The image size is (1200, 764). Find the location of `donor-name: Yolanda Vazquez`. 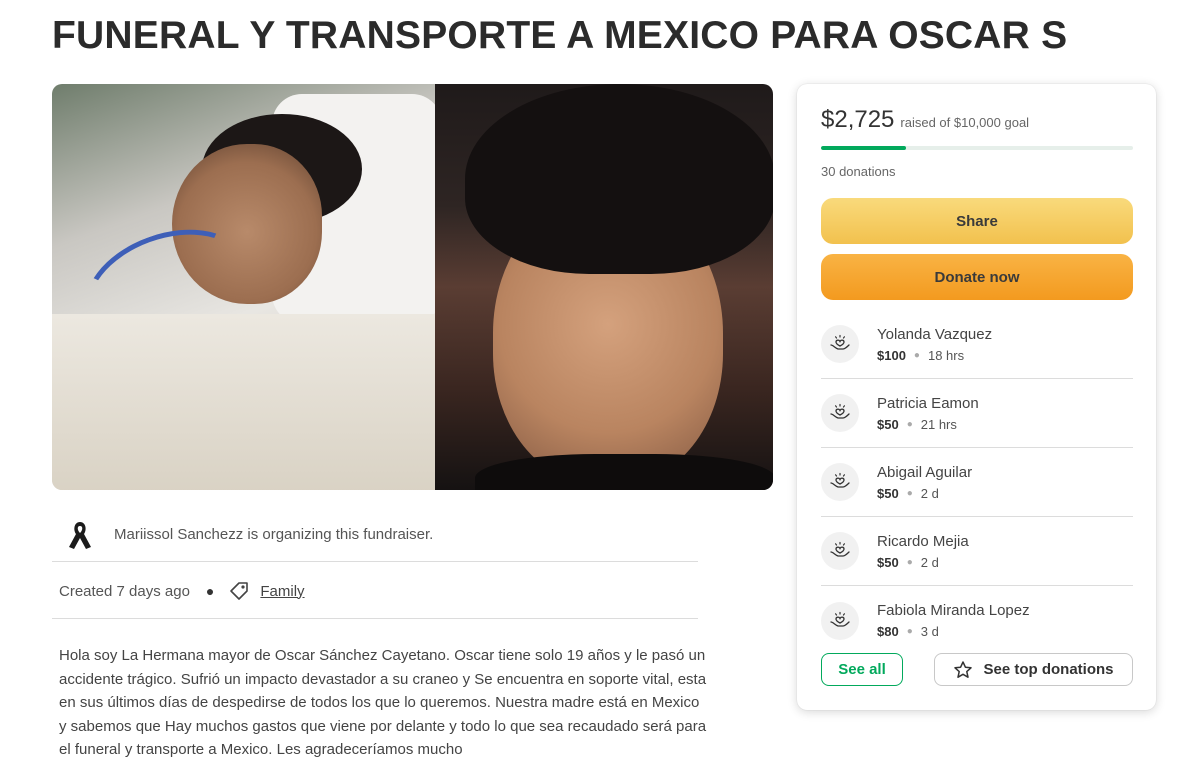

donor-name: Yolanda Vazquez is located at coordinates (935, 334).